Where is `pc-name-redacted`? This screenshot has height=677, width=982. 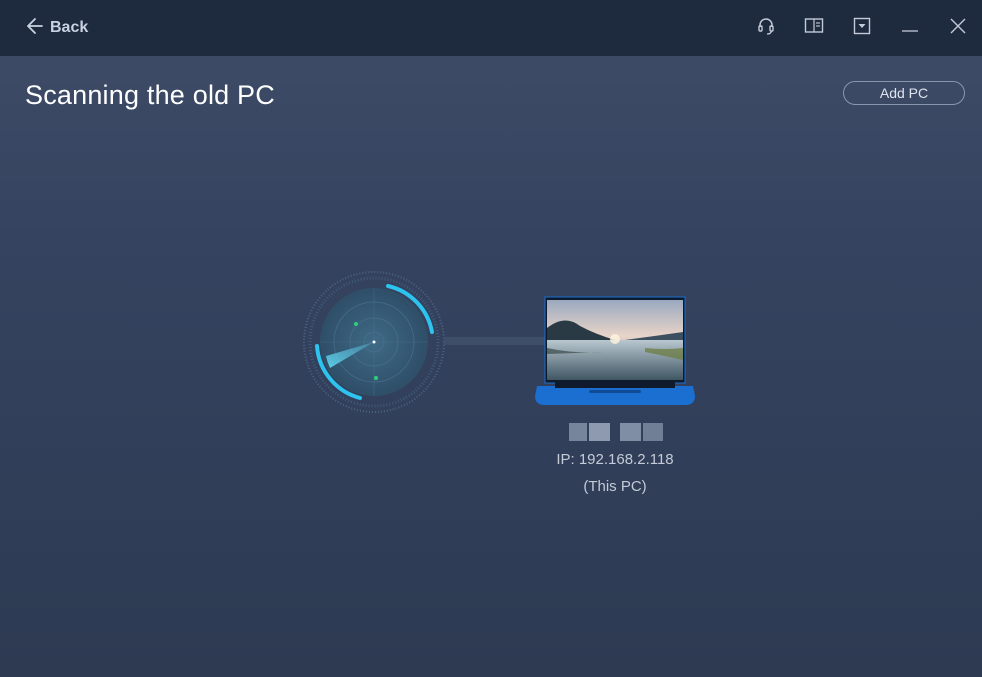 pc-name-redacted is located at coordinates (616, 432).